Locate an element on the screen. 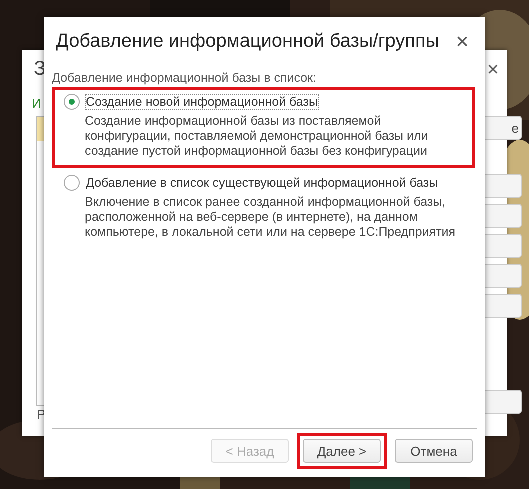 Image resolution: width=529 pixels, height=489 pixels. option-description: Включение в список ранее созданной информационной базы, расположенной на веб-сервере (в интернете), на данном компьютере, в локальной сети или на сервере 1С:Предприятия is located at coordinates (270, 217).